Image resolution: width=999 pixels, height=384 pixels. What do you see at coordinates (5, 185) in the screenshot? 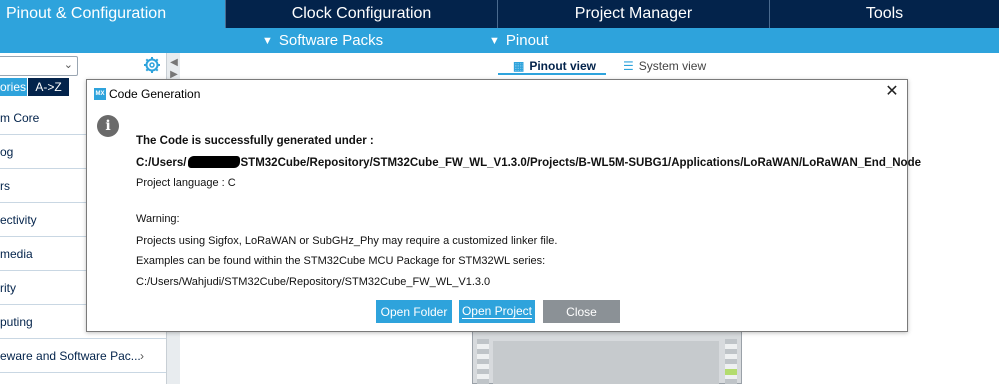
I see `category-label: rs` at bounding box center [5, 185].